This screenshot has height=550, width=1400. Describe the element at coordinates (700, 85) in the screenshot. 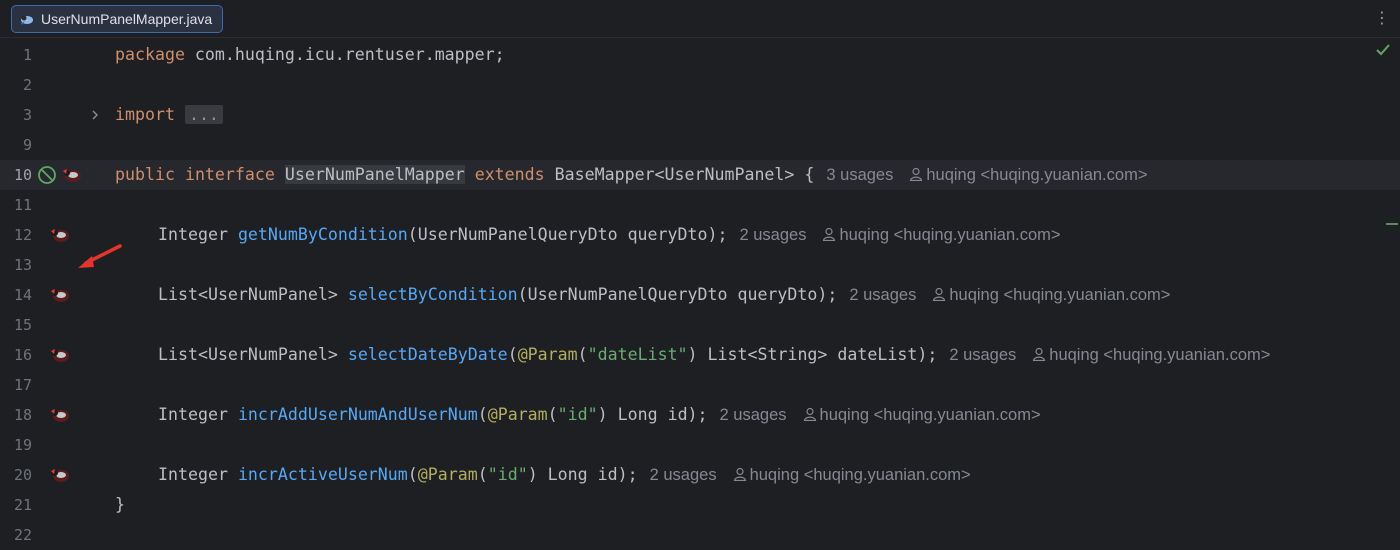

I see `code-line: 2` at that location.